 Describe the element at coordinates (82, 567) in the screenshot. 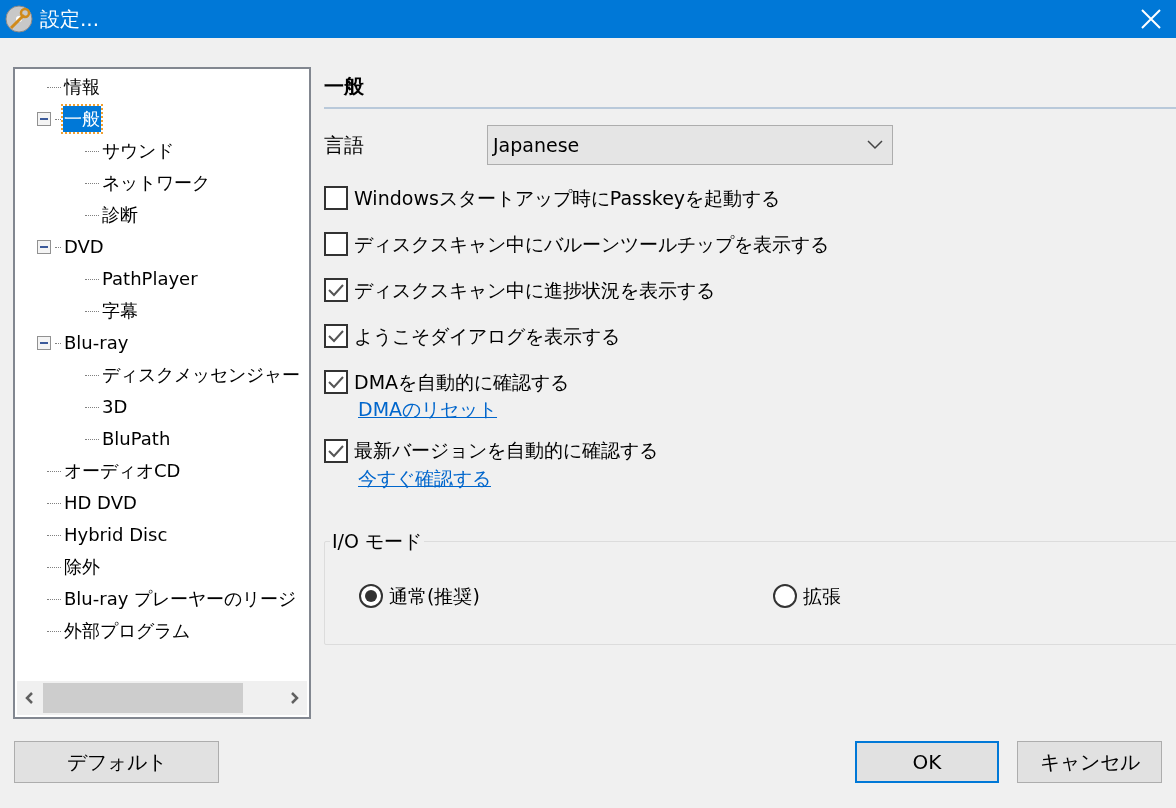

I see `tree-item: 除外` at that location.